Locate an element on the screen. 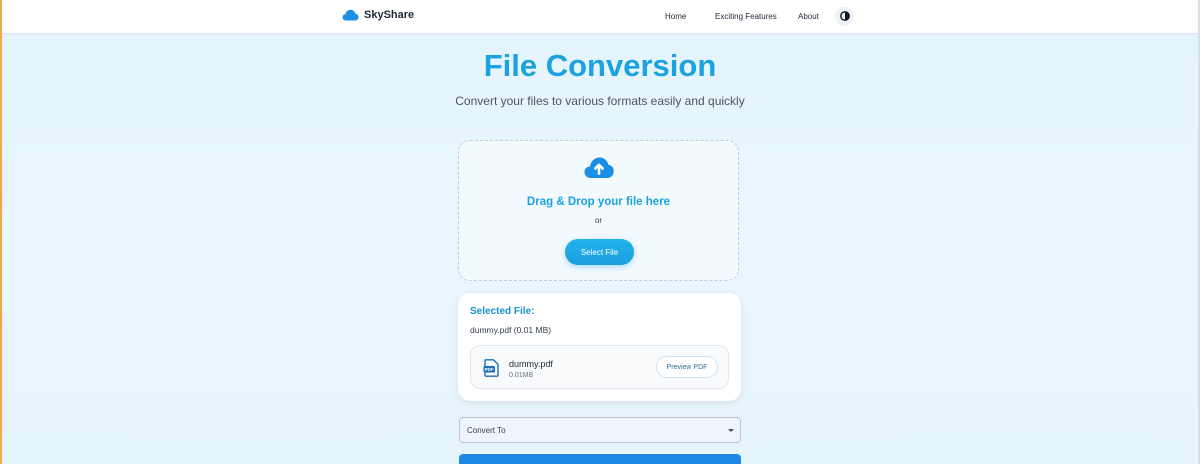 This screenshot has height=464, width=1200. brand: SkyShare is located at coordinates (378, 15).